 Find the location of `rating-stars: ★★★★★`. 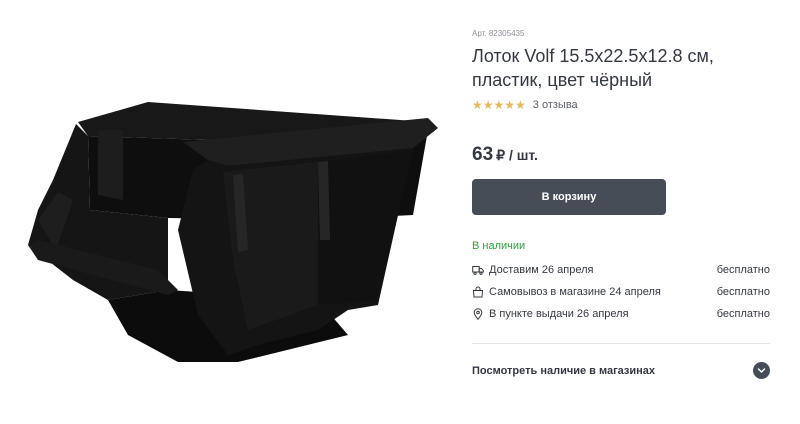

rating-stars: ★★★★★ is located at coordinates (499, 105).